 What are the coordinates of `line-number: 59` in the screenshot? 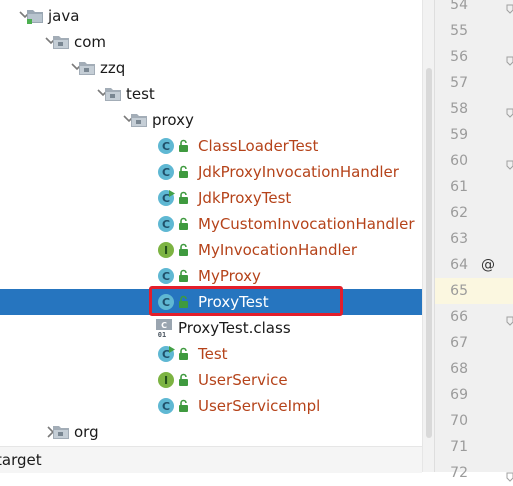 It's located at (459, 135).